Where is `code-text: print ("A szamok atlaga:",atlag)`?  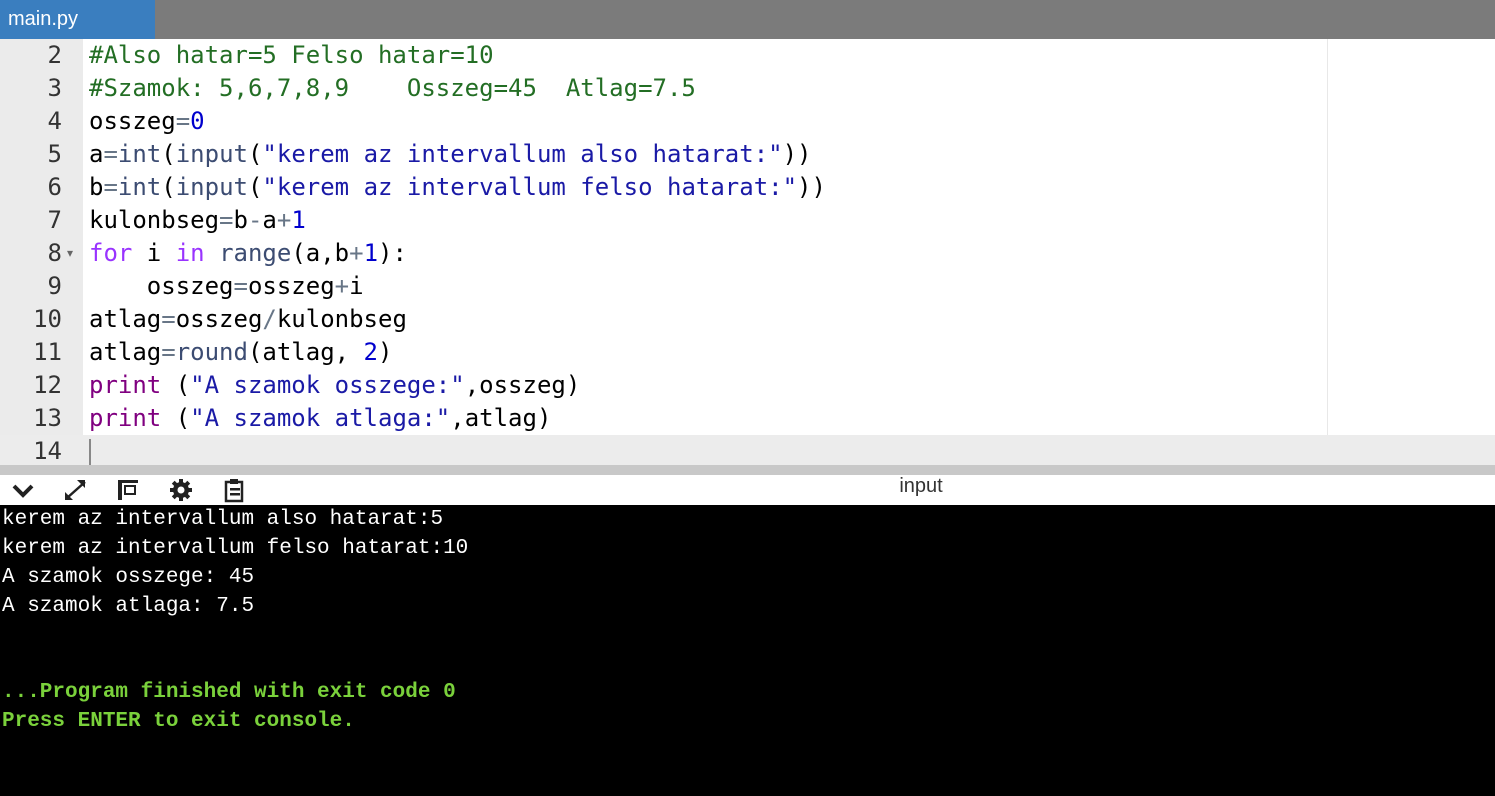
code-text: print ("A szamok atlaga:",atlag) is located at coordinates (320, 418).